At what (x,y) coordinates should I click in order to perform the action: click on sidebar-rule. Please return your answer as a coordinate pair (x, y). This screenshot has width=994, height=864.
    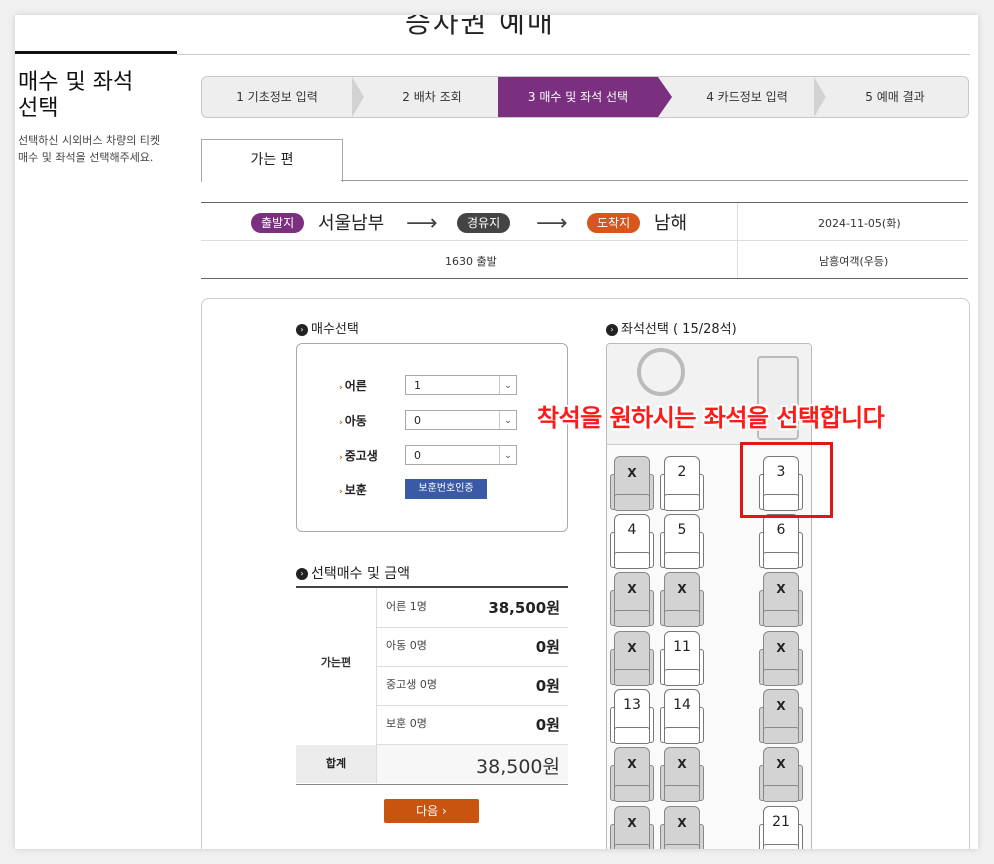
    Looking at the image, I should click on (96, 52).